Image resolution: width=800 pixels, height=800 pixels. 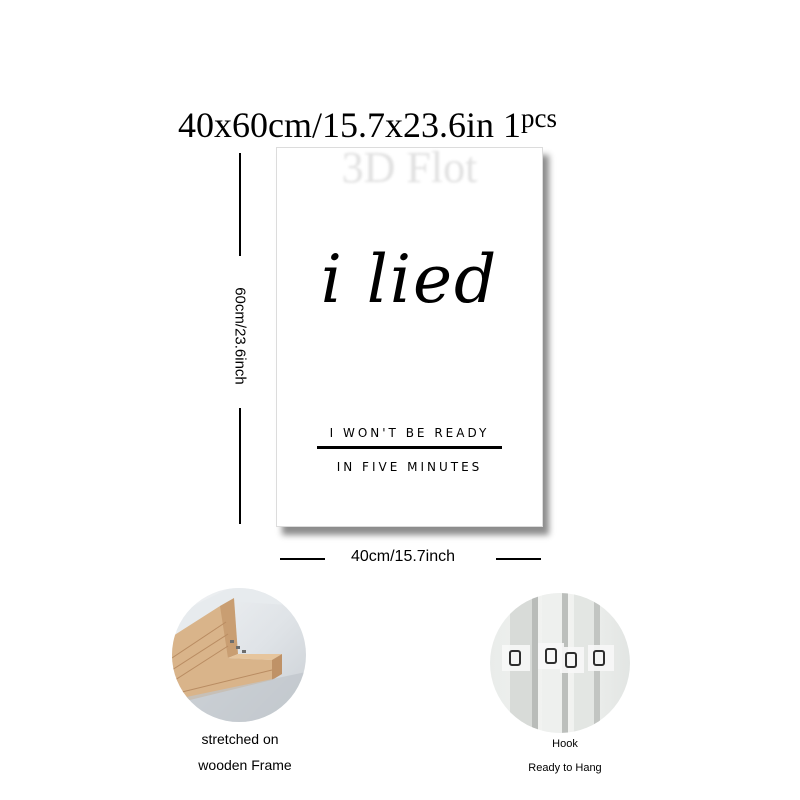 What do you see at coordinates (409, 433) in the screenshot?
I see `poster-subtitle-line1: I WON'T BE READY` at bounding box center [409, 433].